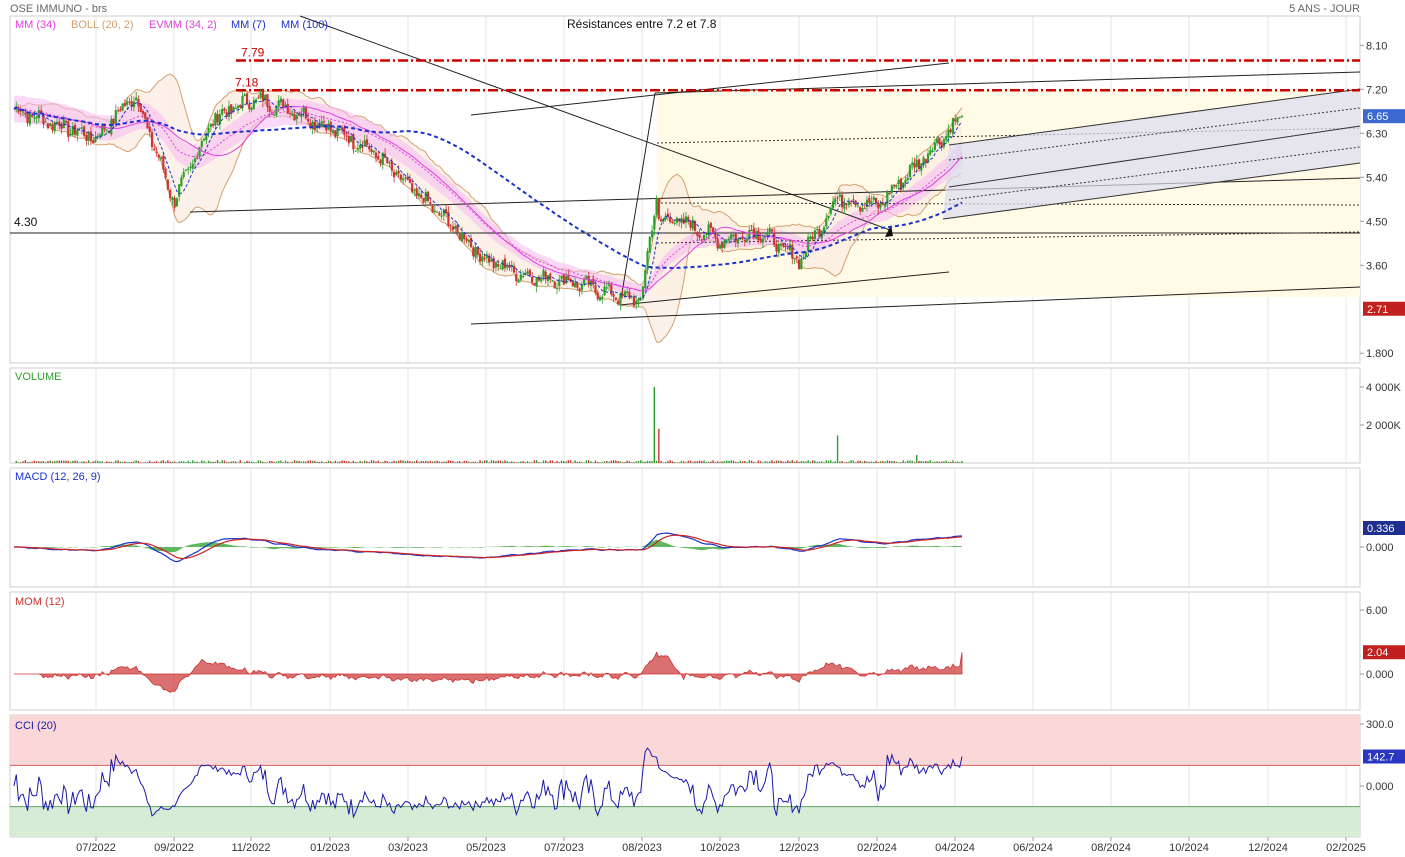 The image size is (1405, 857). Describe the element at coordinates (1380, 548) in the screenshot. I see `macd-y-tick-label: 0.000` at that location.